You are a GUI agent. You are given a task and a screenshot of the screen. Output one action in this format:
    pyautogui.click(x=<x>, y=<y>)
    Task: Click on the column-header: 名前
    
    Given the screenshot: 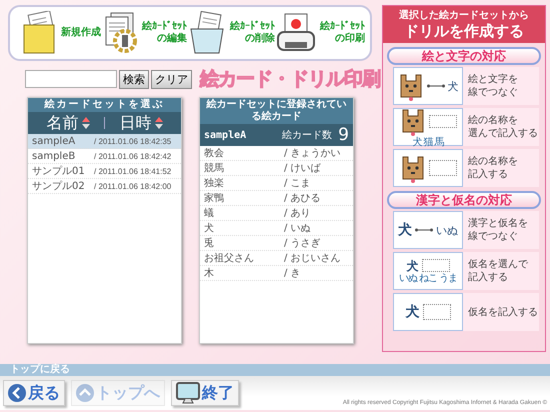 What is the action you would take?
    pyautogui.click(x=62, y=123)
    